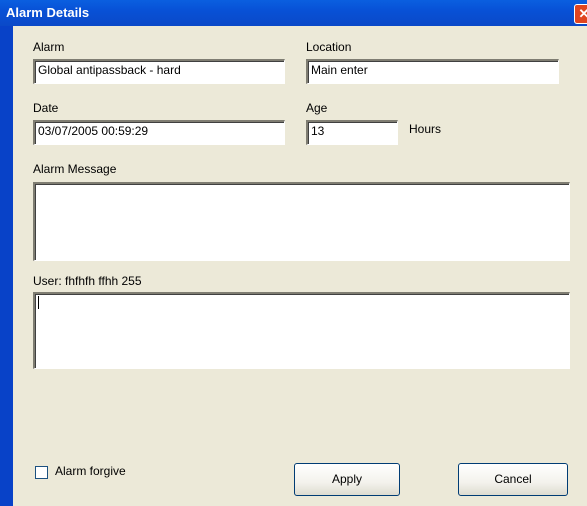  What do you see at coordinates (301, 330) in the screenshot?
I see `user-comment-textarea` at bounding box center [301, 330].